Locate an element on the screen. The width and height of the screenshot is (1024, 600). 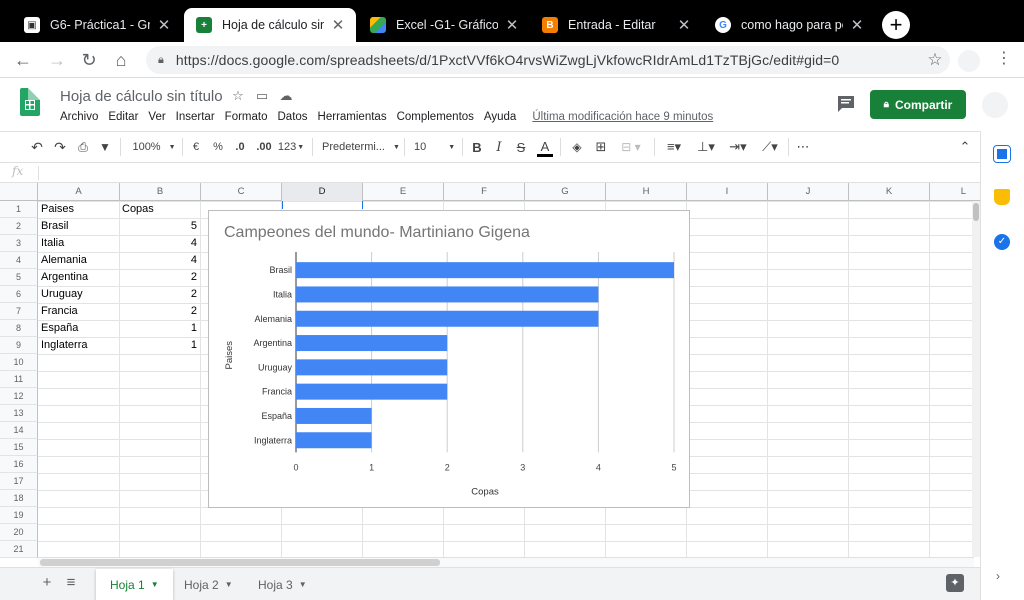
print-icon: ⎙ is located at coordinates (83, 147).